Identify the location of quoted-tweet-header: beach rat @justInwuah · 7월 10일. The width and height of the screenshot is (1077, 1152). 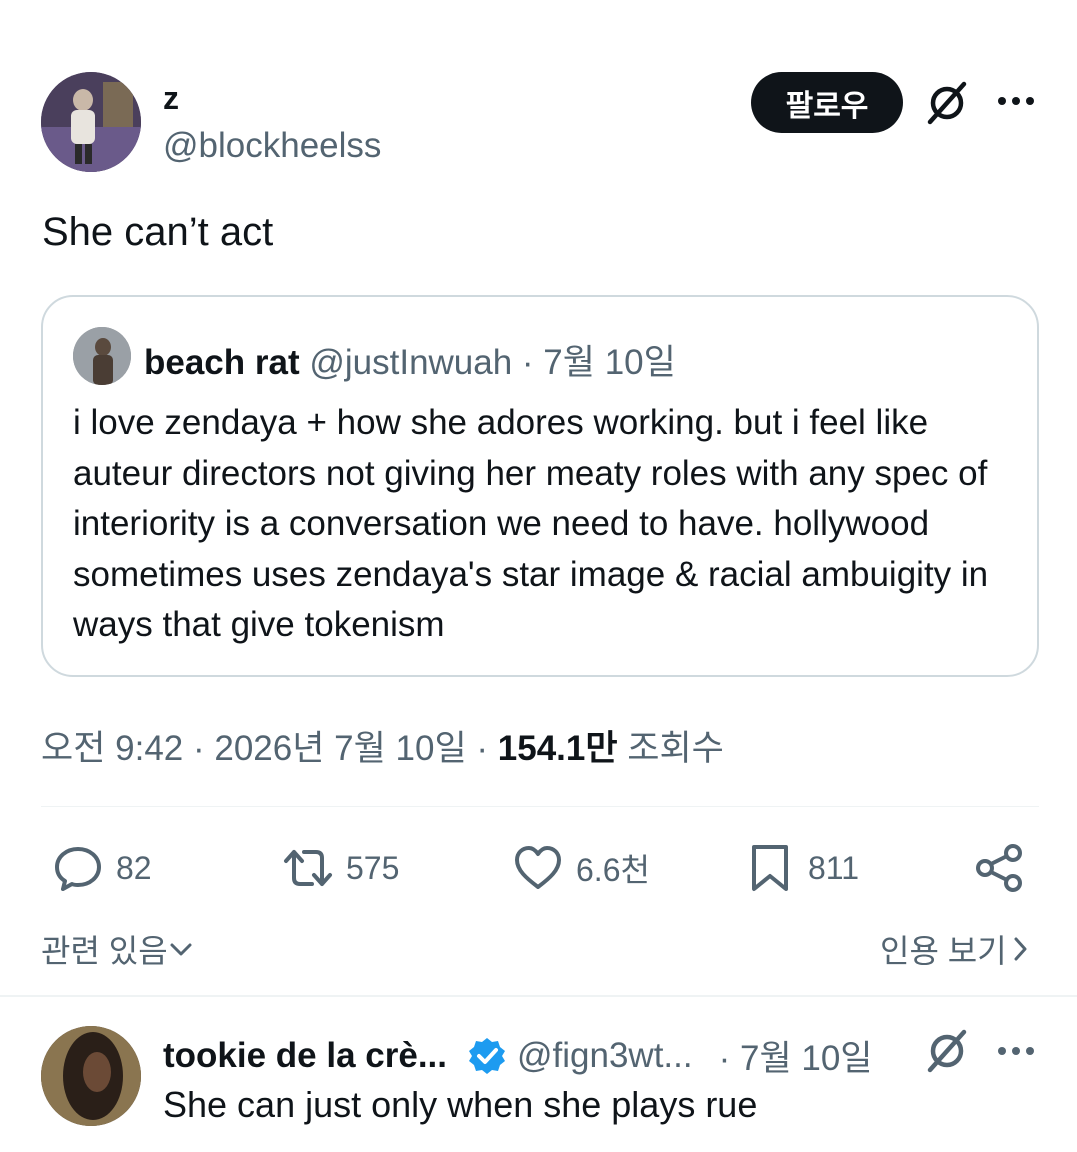
(410, 359).